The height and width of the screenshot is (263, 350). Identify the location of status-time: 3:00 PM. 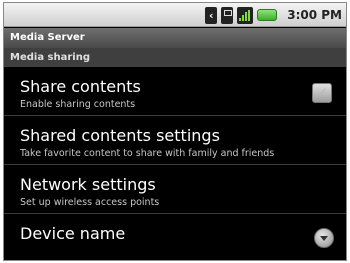
(314, 15).